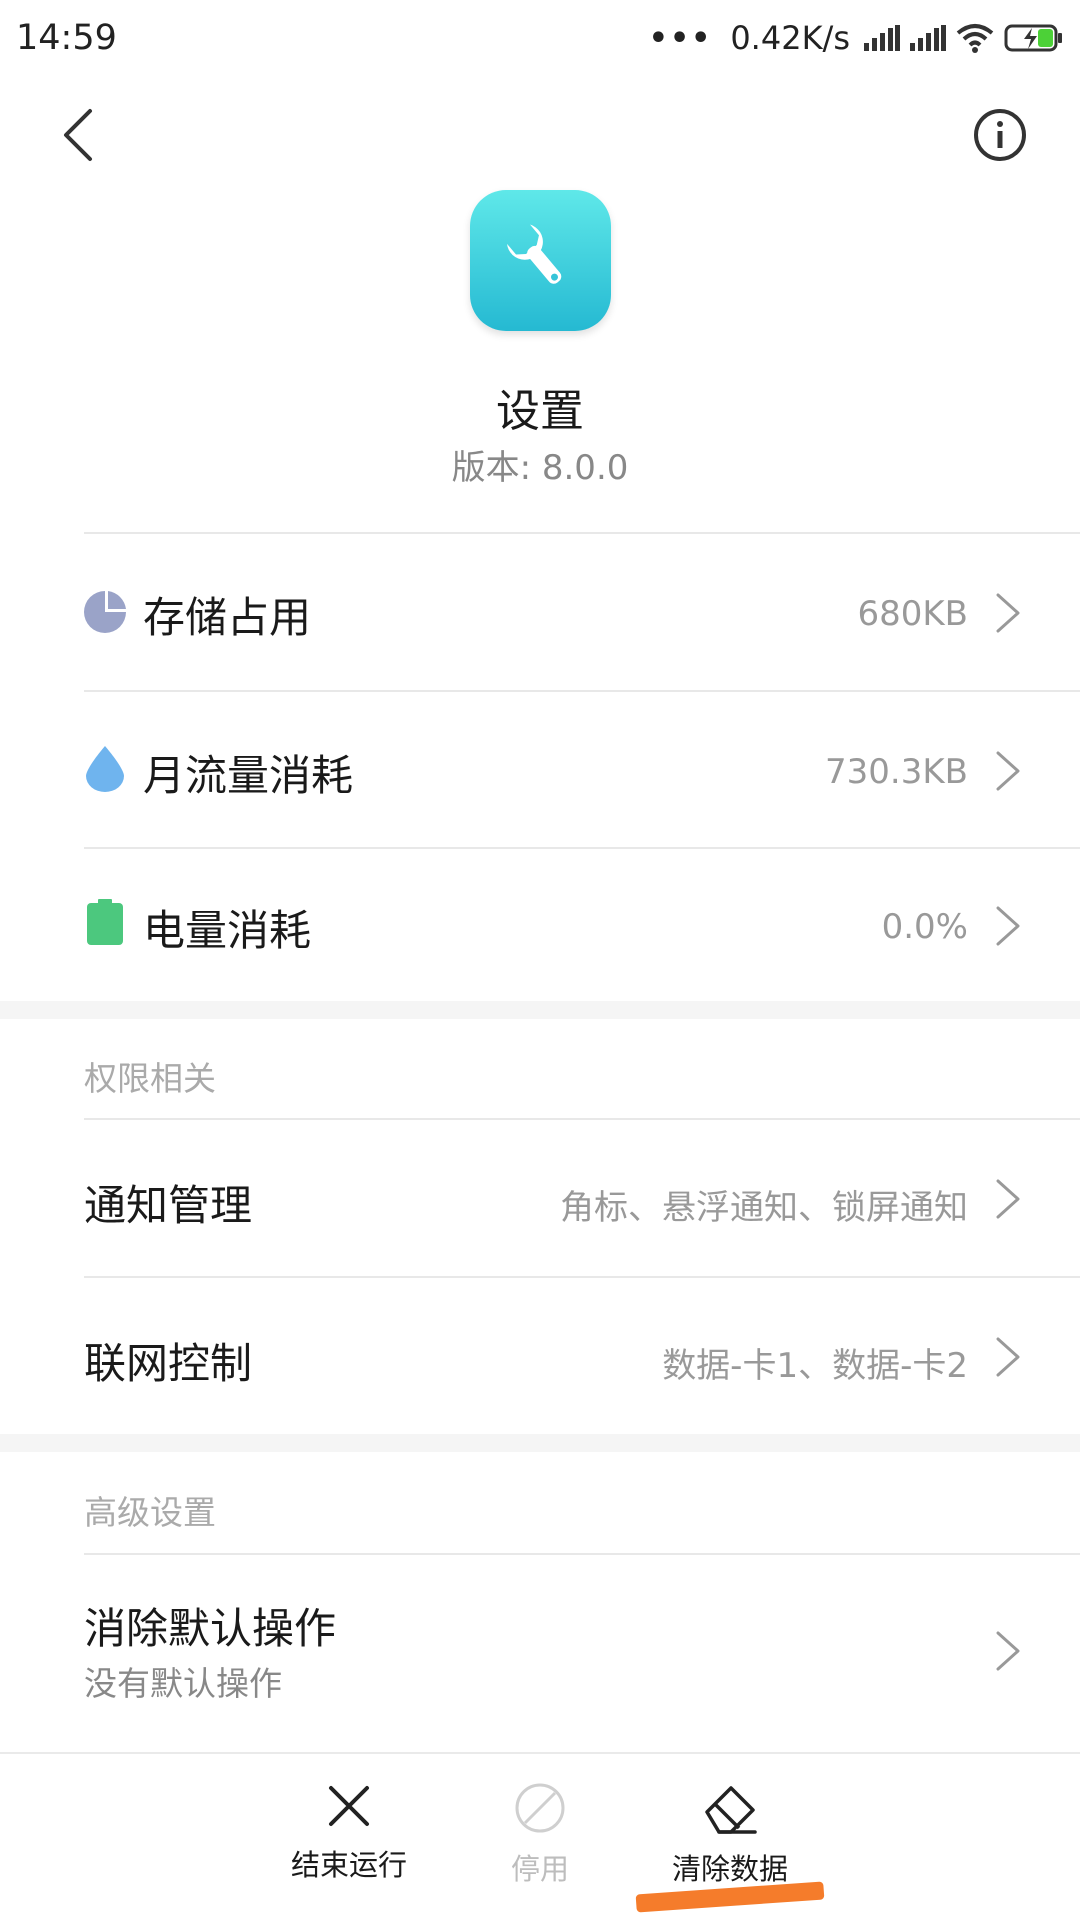  Describe the element at coordinates (227, 930) in the screenshot. I see `battery-usage-label: 电量消耗` at that location.